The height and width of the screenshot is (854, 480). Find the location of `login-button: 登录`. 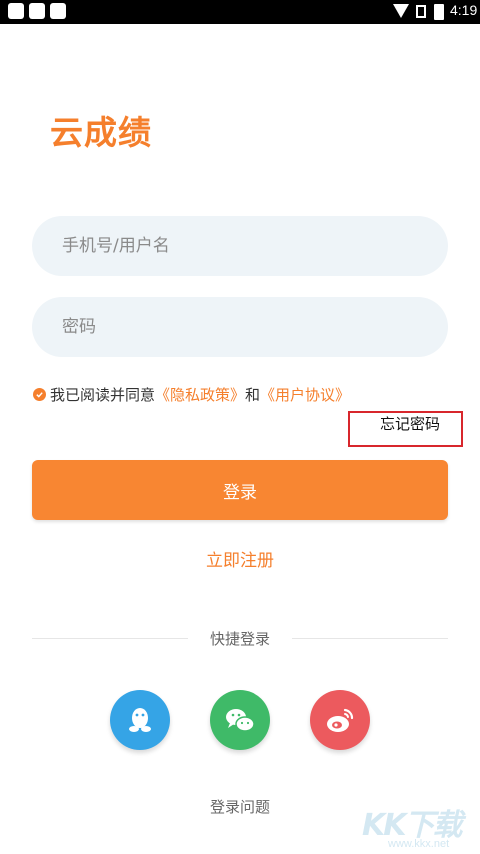

login-button: 登录 is located at coordinates (240, 490).